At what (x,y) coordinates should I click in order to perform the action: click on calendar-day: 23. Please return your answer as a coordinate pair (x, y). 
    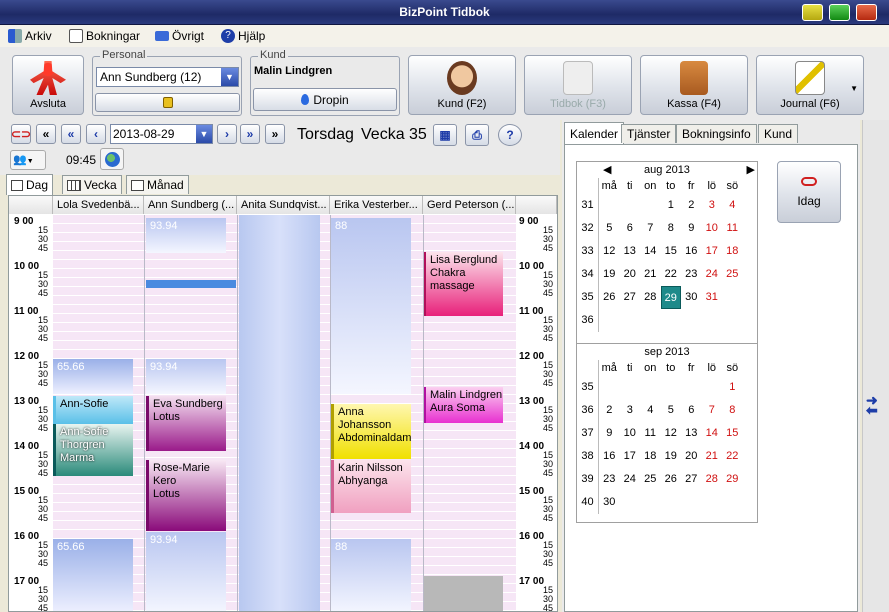
    Looking at the image, I should click on (609, 479).